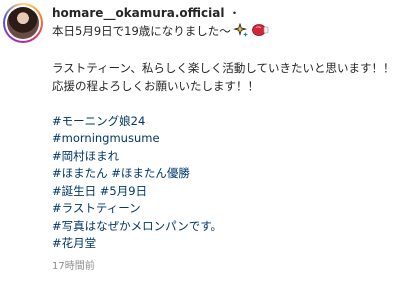  Describe the element at coordinates (80, 173) in the screenshot. I see `hashtag-link: #ほまたん` at that location.